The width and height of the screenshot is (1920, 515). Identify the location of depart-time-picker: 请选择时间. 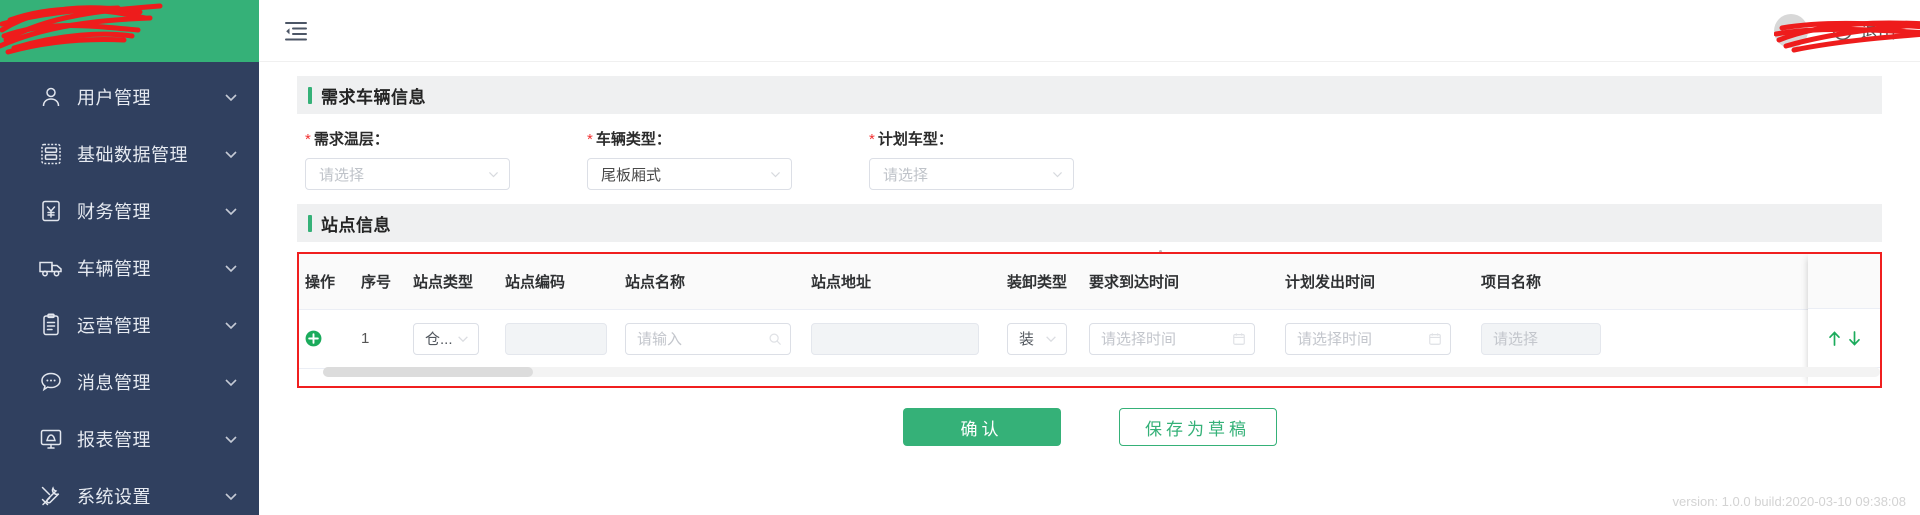
(1368, 338).